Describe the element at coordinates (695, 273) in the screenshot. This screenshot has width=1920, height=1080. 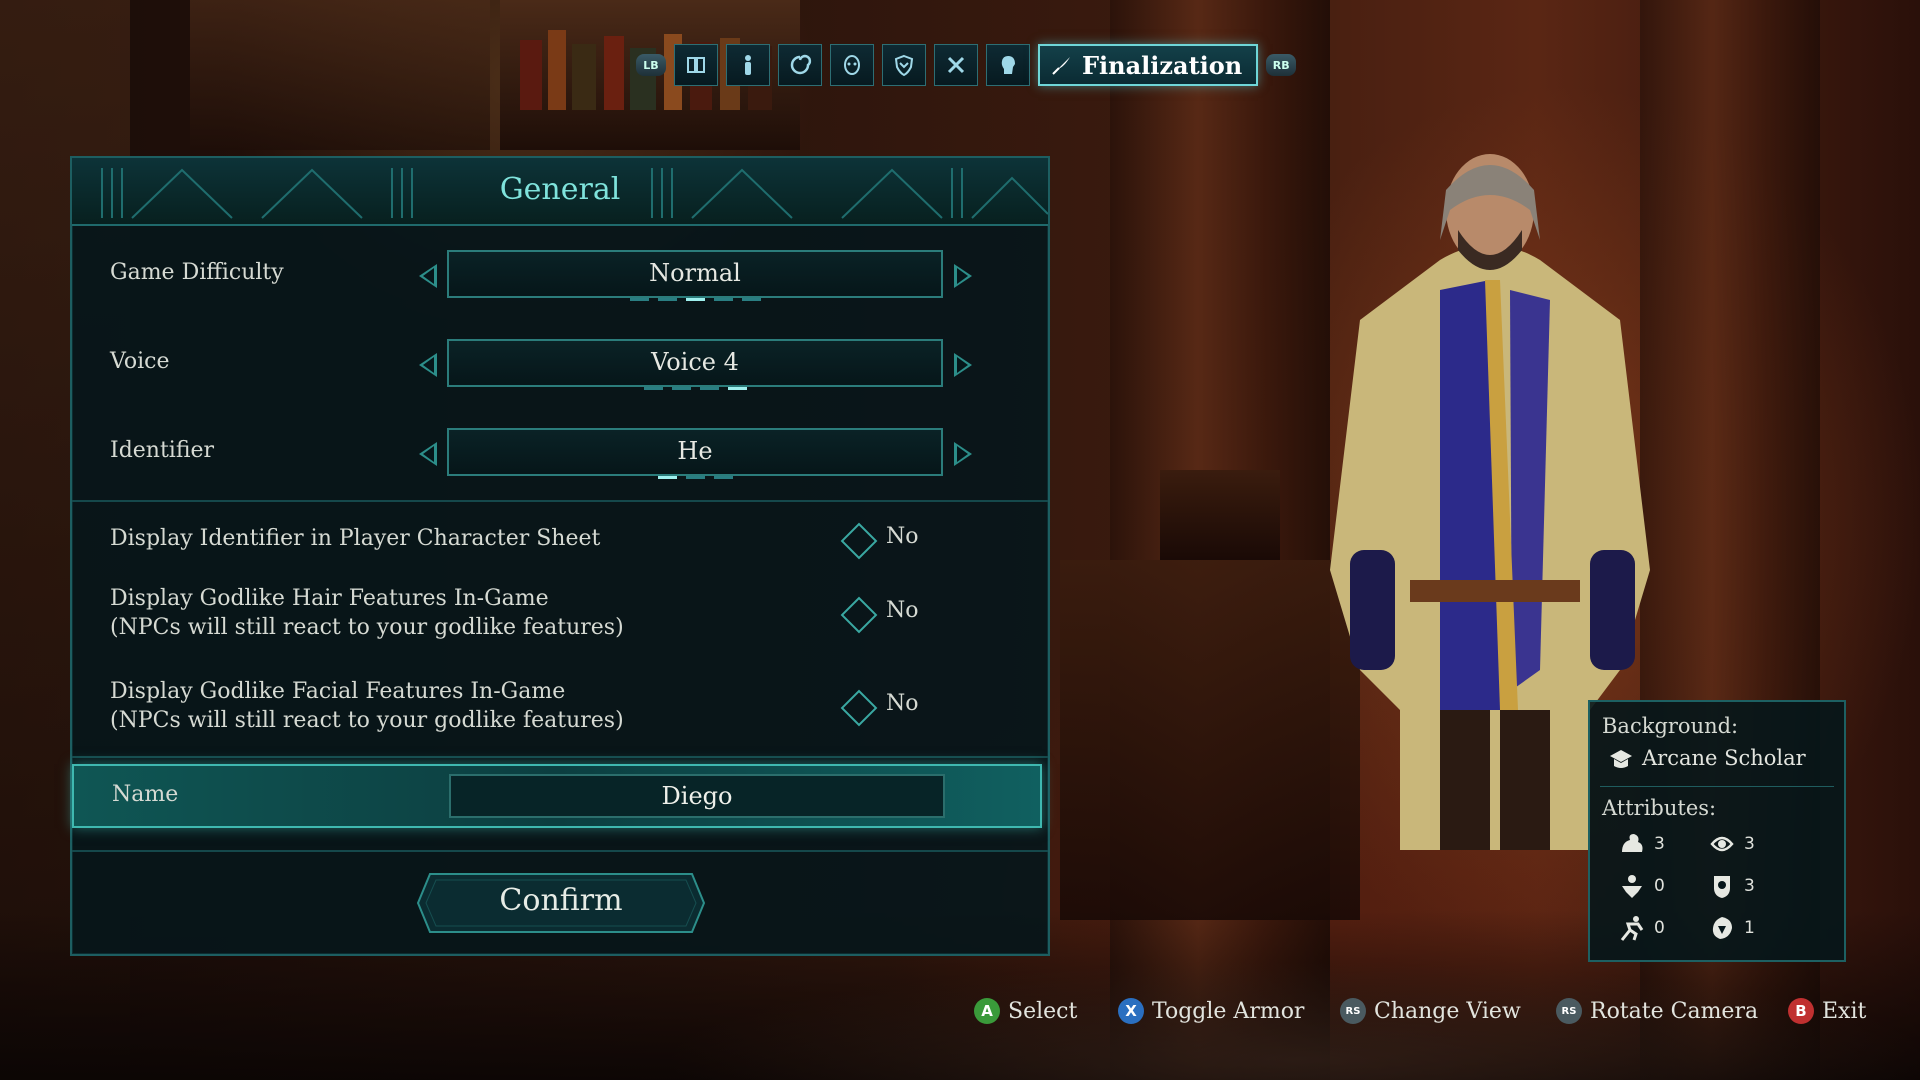
I see `difficulty-value: Normal` at that location.